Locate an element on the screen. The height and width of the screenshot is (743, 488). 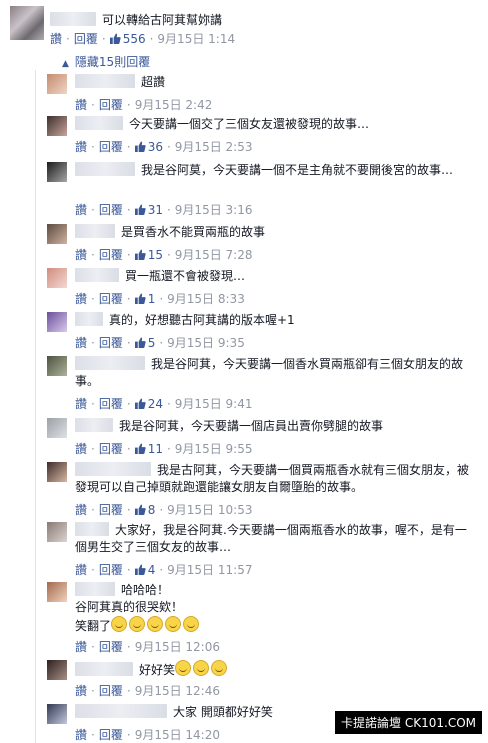
reply-text-line: 笑翻了 is located at coordinates (93, 626).